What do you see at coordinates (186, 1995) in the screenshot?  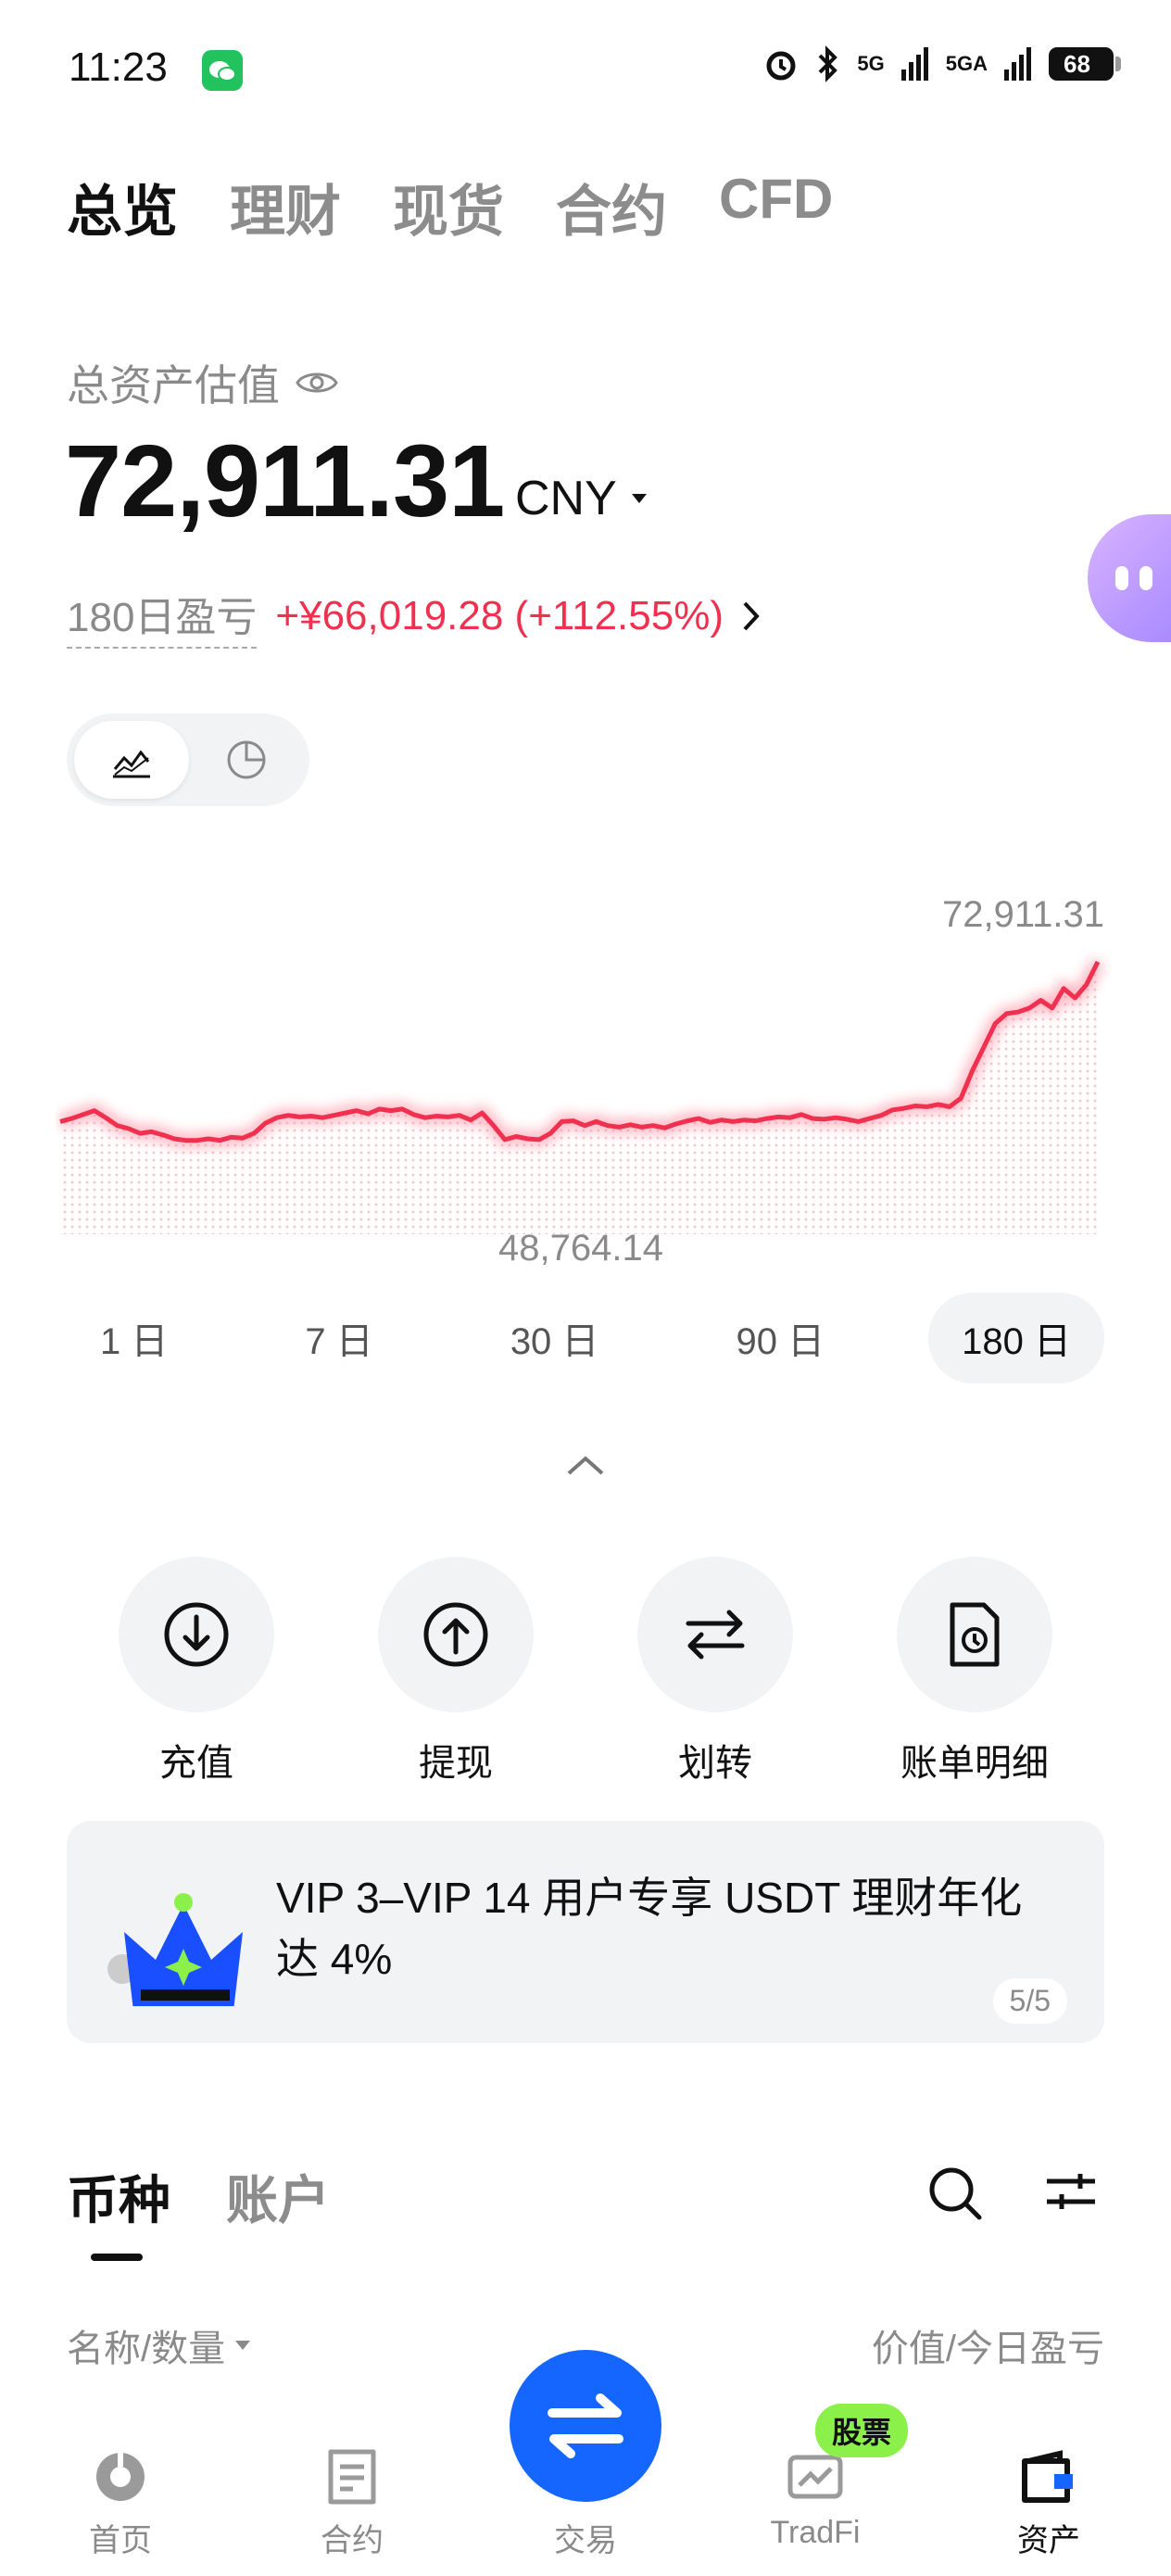 I see `crown-base` at bounding box center [186, 1995].